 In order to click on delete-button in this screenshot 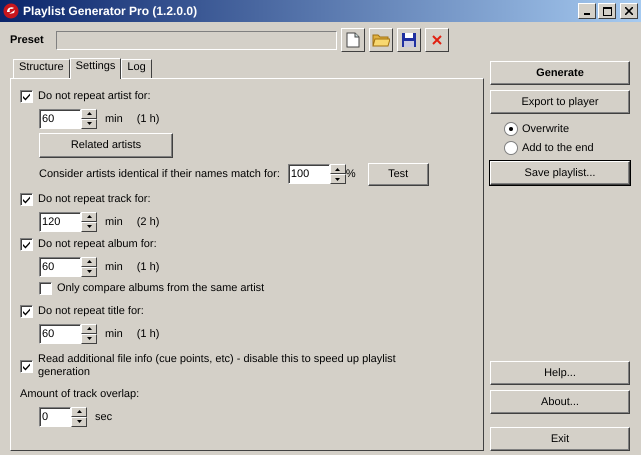, I will do `click(437, 40)`.